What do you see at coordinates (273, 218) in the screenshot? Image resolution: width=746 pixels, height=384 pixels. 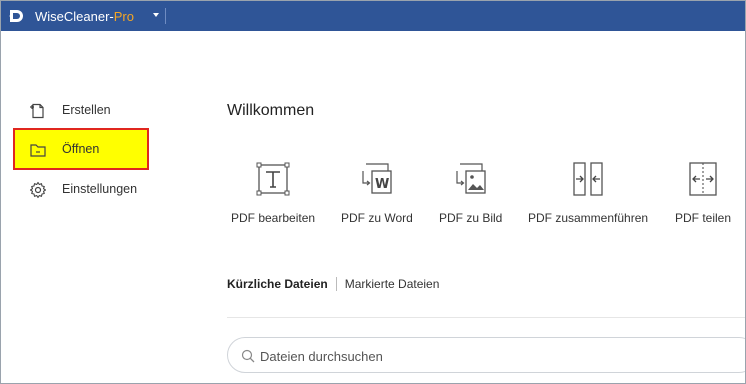 I see `tool-label: PDF bearbeiten` at bounding box center [273, 218].